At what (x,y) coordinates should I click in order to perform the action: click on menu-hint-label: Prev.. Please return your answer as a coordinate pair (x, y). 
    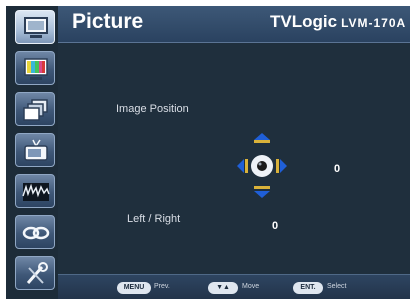
    Looking at the image, I should click on (162, 286).